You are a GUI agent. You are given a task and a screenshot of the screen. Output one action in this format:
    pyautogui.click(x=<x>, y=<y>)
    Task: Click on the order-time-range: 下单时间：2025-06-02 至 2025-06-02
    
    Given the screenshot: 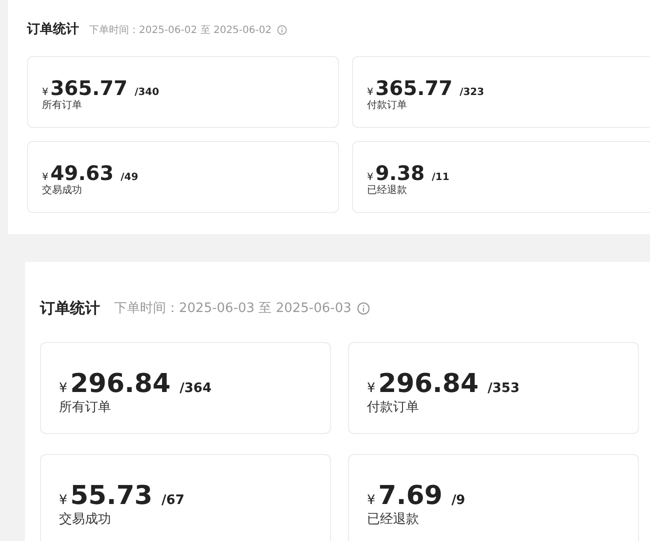 What is the action you would take?
    pyautogui.click(x=180, y=30)
    